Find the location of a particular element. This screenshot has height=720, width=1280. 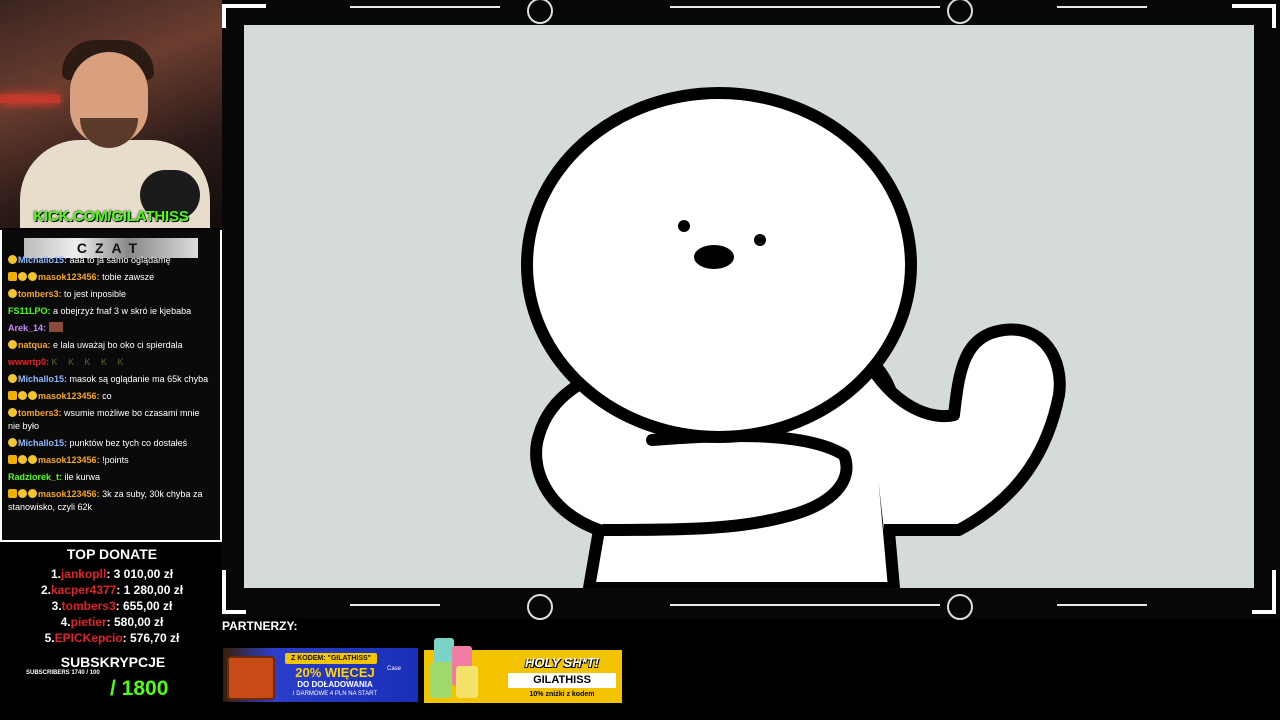

donate-rank: 1. is located at coordinates (55, 574).